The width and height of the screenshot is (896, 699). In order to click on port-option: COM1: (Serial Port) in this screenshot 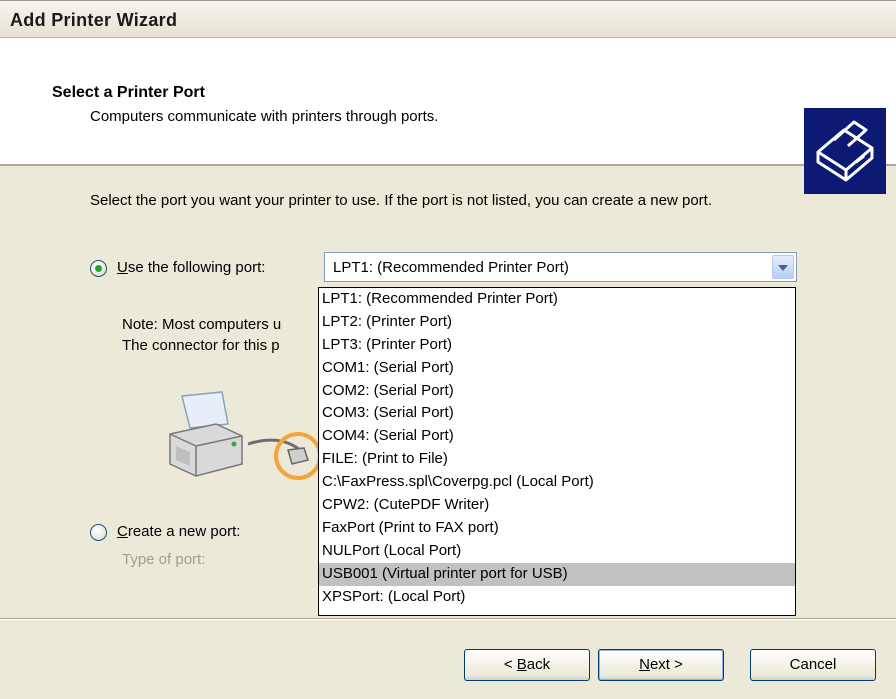, I will do `click(557, 368)`.